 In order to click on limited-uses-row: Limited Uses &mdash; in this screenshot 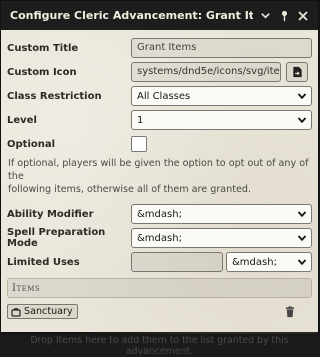, I will do `click(159, 262)`.